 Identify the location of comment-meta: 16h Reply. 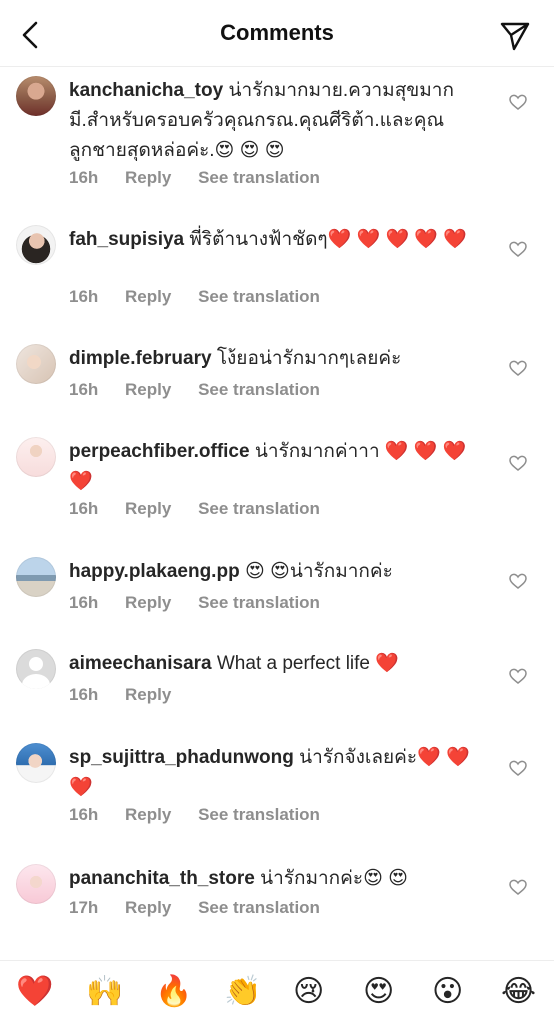
(131, 695).